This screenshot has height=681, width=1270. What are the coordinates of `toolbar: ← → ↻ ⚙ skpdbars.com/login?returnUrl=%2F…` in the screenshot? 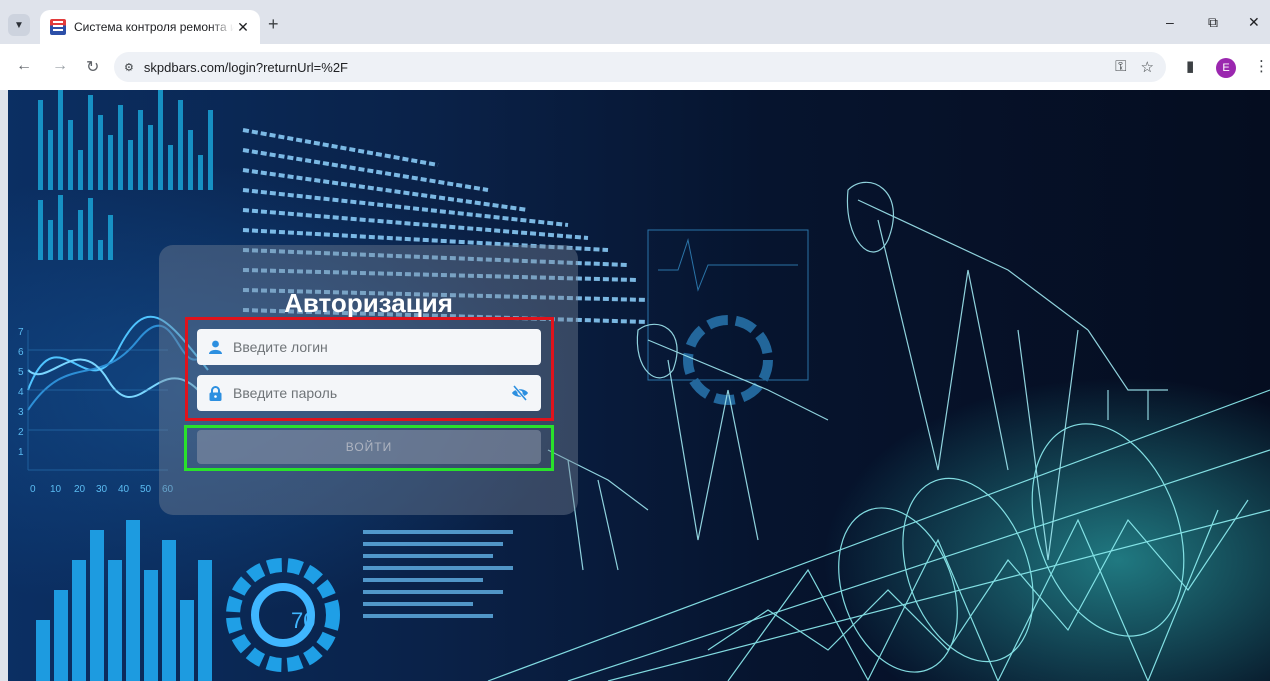 It's located at (635, 67).